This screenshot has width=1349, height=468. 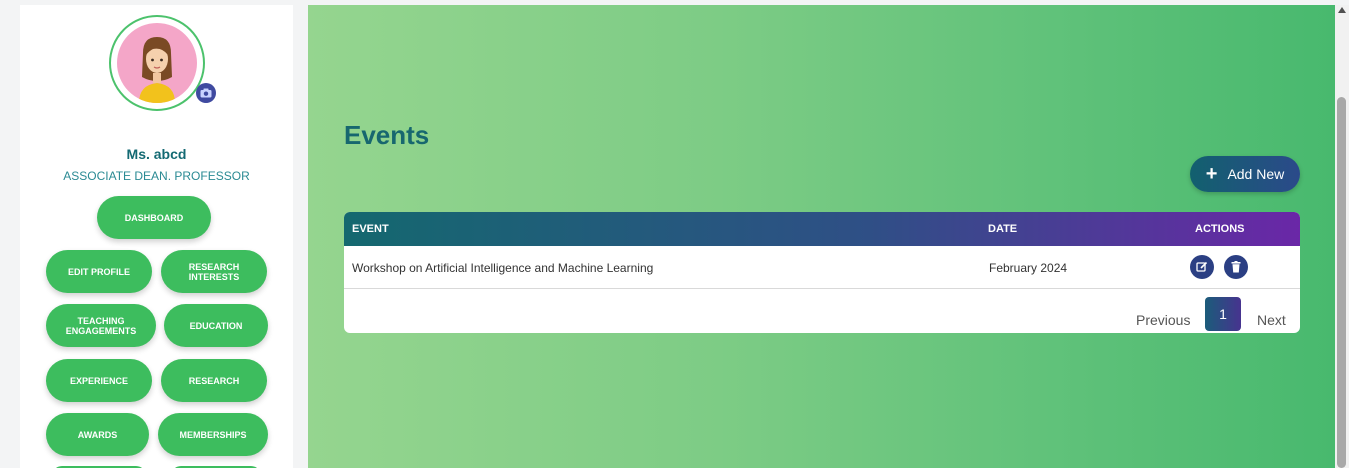 I want to click on page-scrollbar, so click(x=1342, y=236).